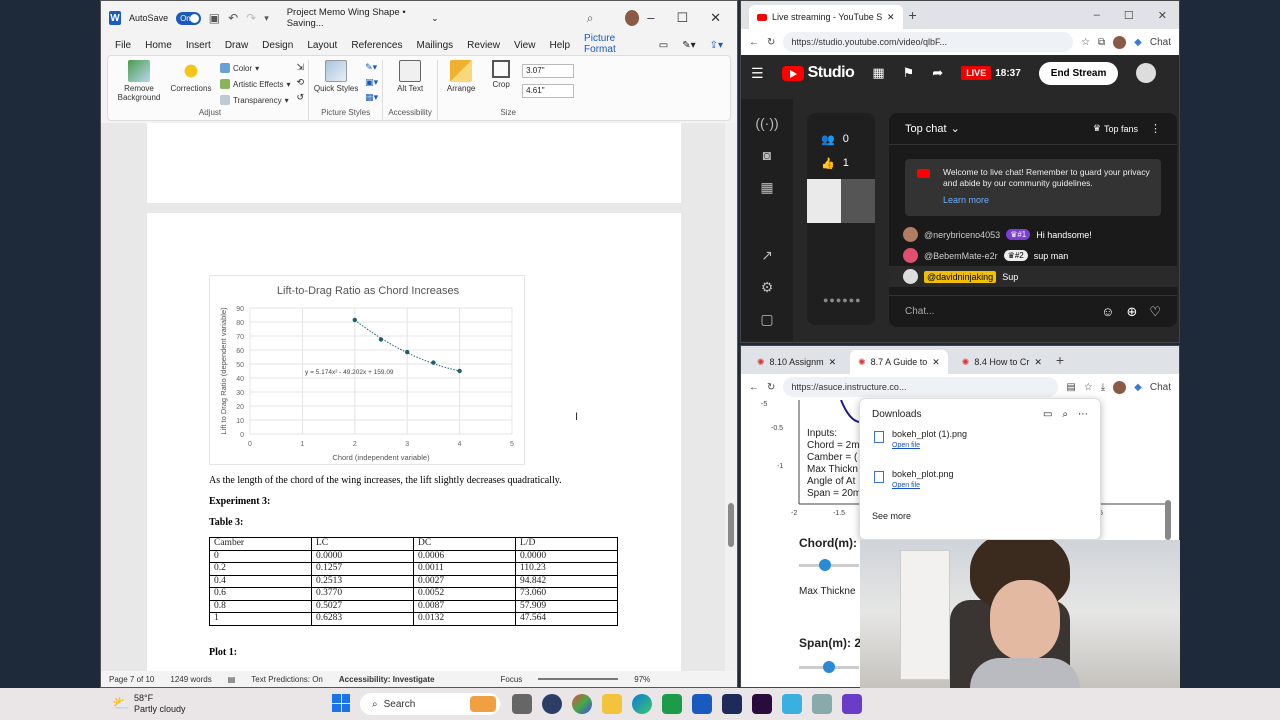 The width and height of the screenshot is (1280, 720). I want to click on reset-picture-icon: ↺, so click(301, 97).